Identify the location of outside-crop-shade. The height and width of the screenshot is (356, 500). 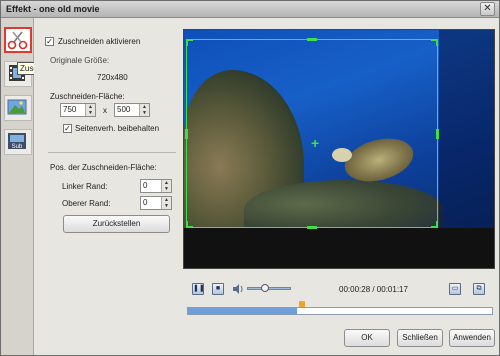
(466, 129).